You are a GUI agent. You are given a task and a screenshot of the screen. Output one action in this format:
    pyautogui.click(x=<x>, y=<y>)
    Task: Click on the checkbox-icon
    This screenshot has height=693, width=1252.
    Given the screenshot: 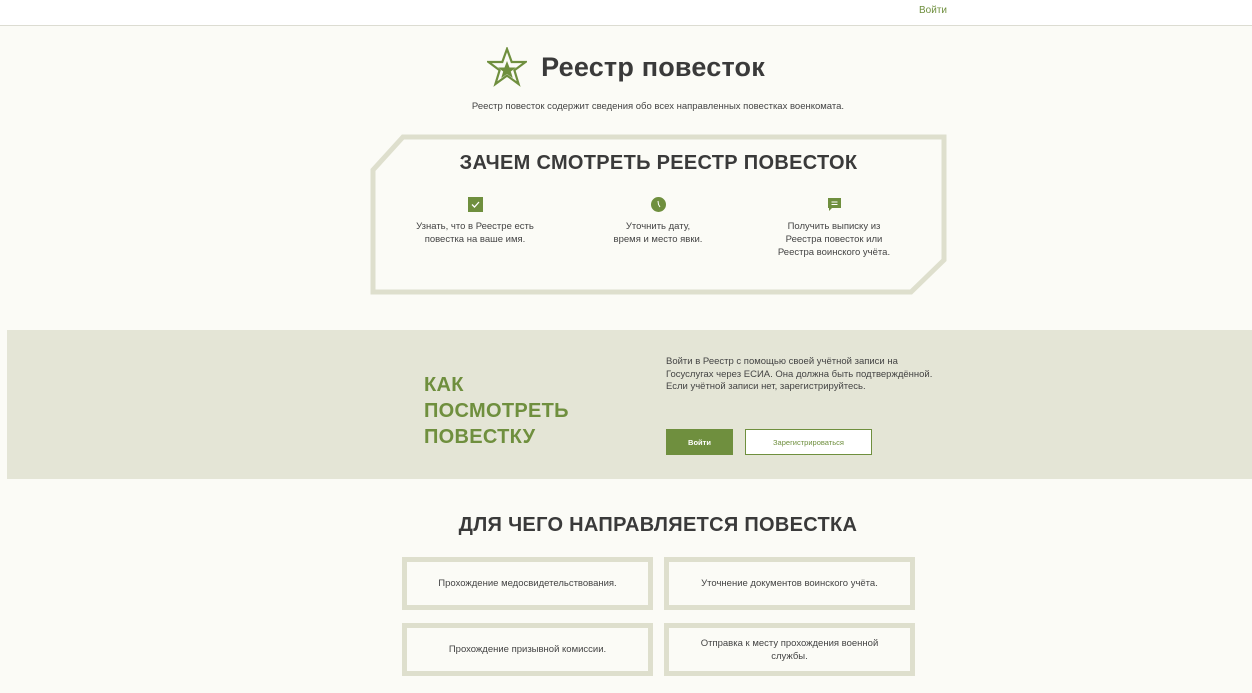 What is the action you would take?
    pyautogui.click(x=475, y=204)
    